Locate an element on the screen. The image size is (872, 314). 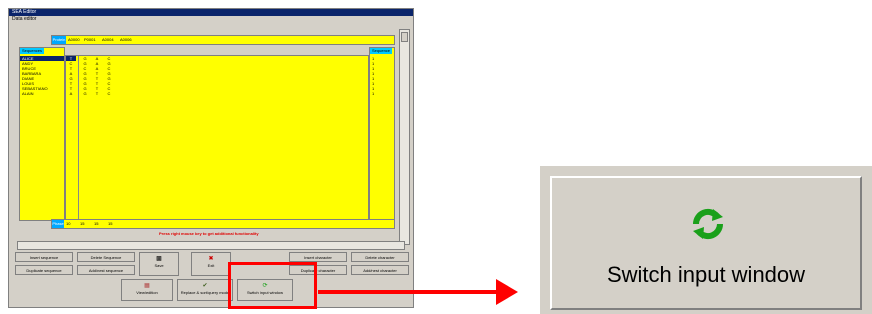
window-title: SEA Editor is located at coordinates (211, 12).